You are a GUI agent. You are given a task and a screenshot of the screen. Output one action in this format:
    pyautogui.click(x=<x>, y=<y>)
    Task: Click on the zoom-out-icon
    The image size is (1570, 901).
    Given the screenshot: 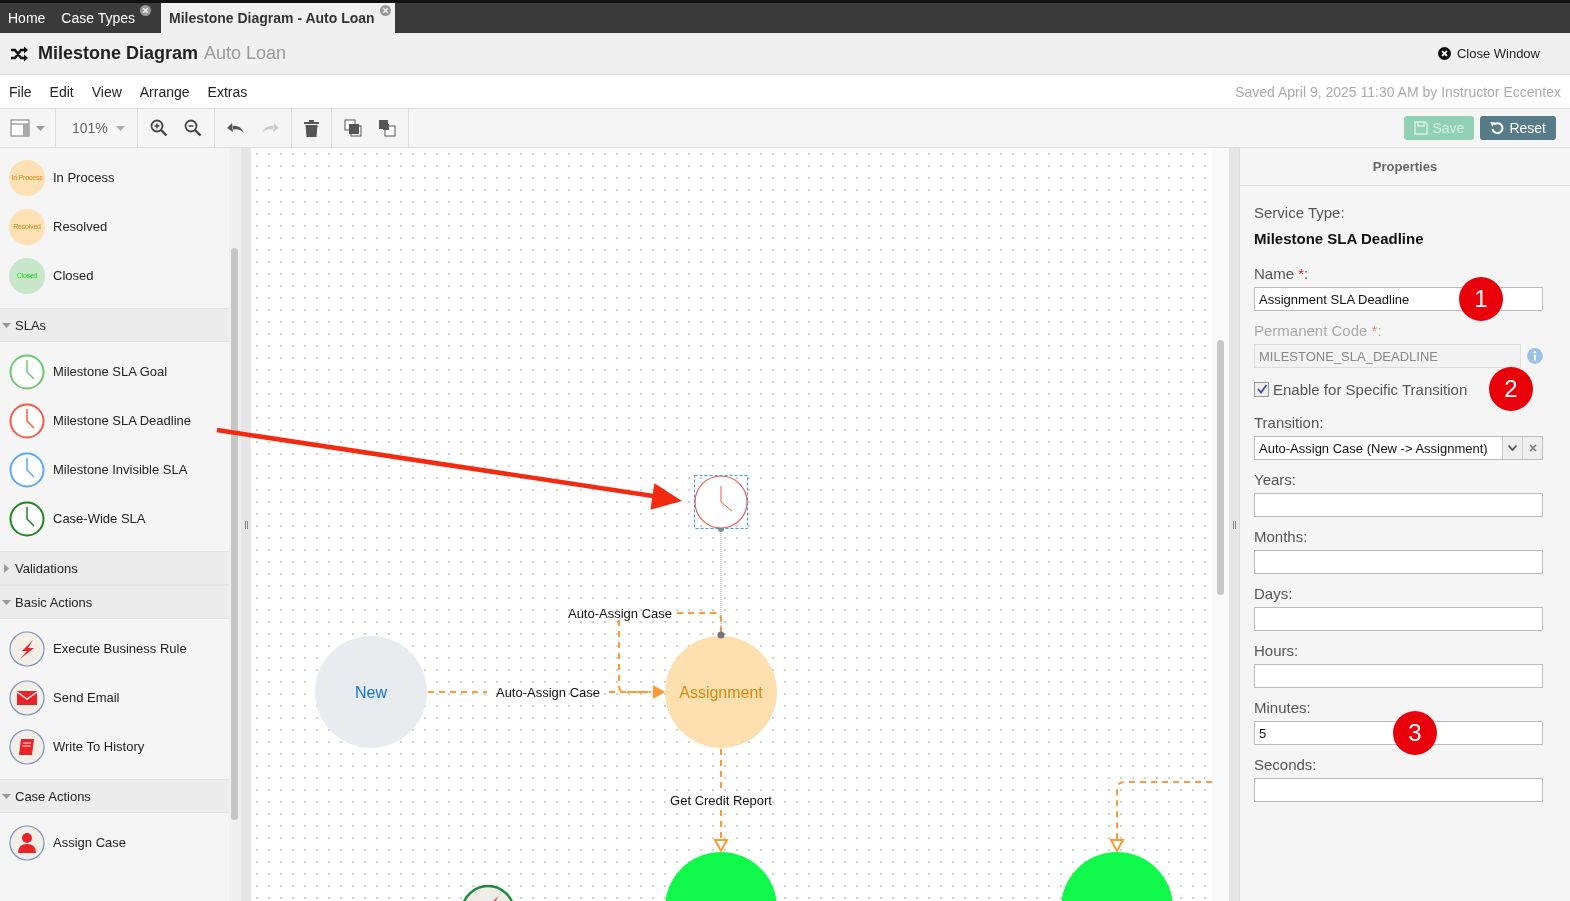 What is the action you would take?
    pyautogui.click(x=192, y=128)
    